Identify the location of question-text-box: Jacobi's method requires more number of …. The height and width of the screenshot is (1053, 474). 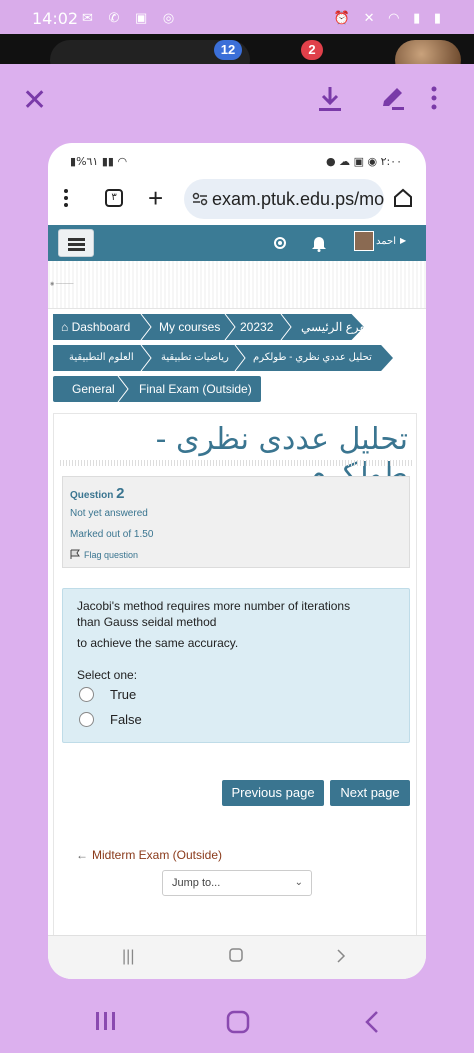
(236, 665).